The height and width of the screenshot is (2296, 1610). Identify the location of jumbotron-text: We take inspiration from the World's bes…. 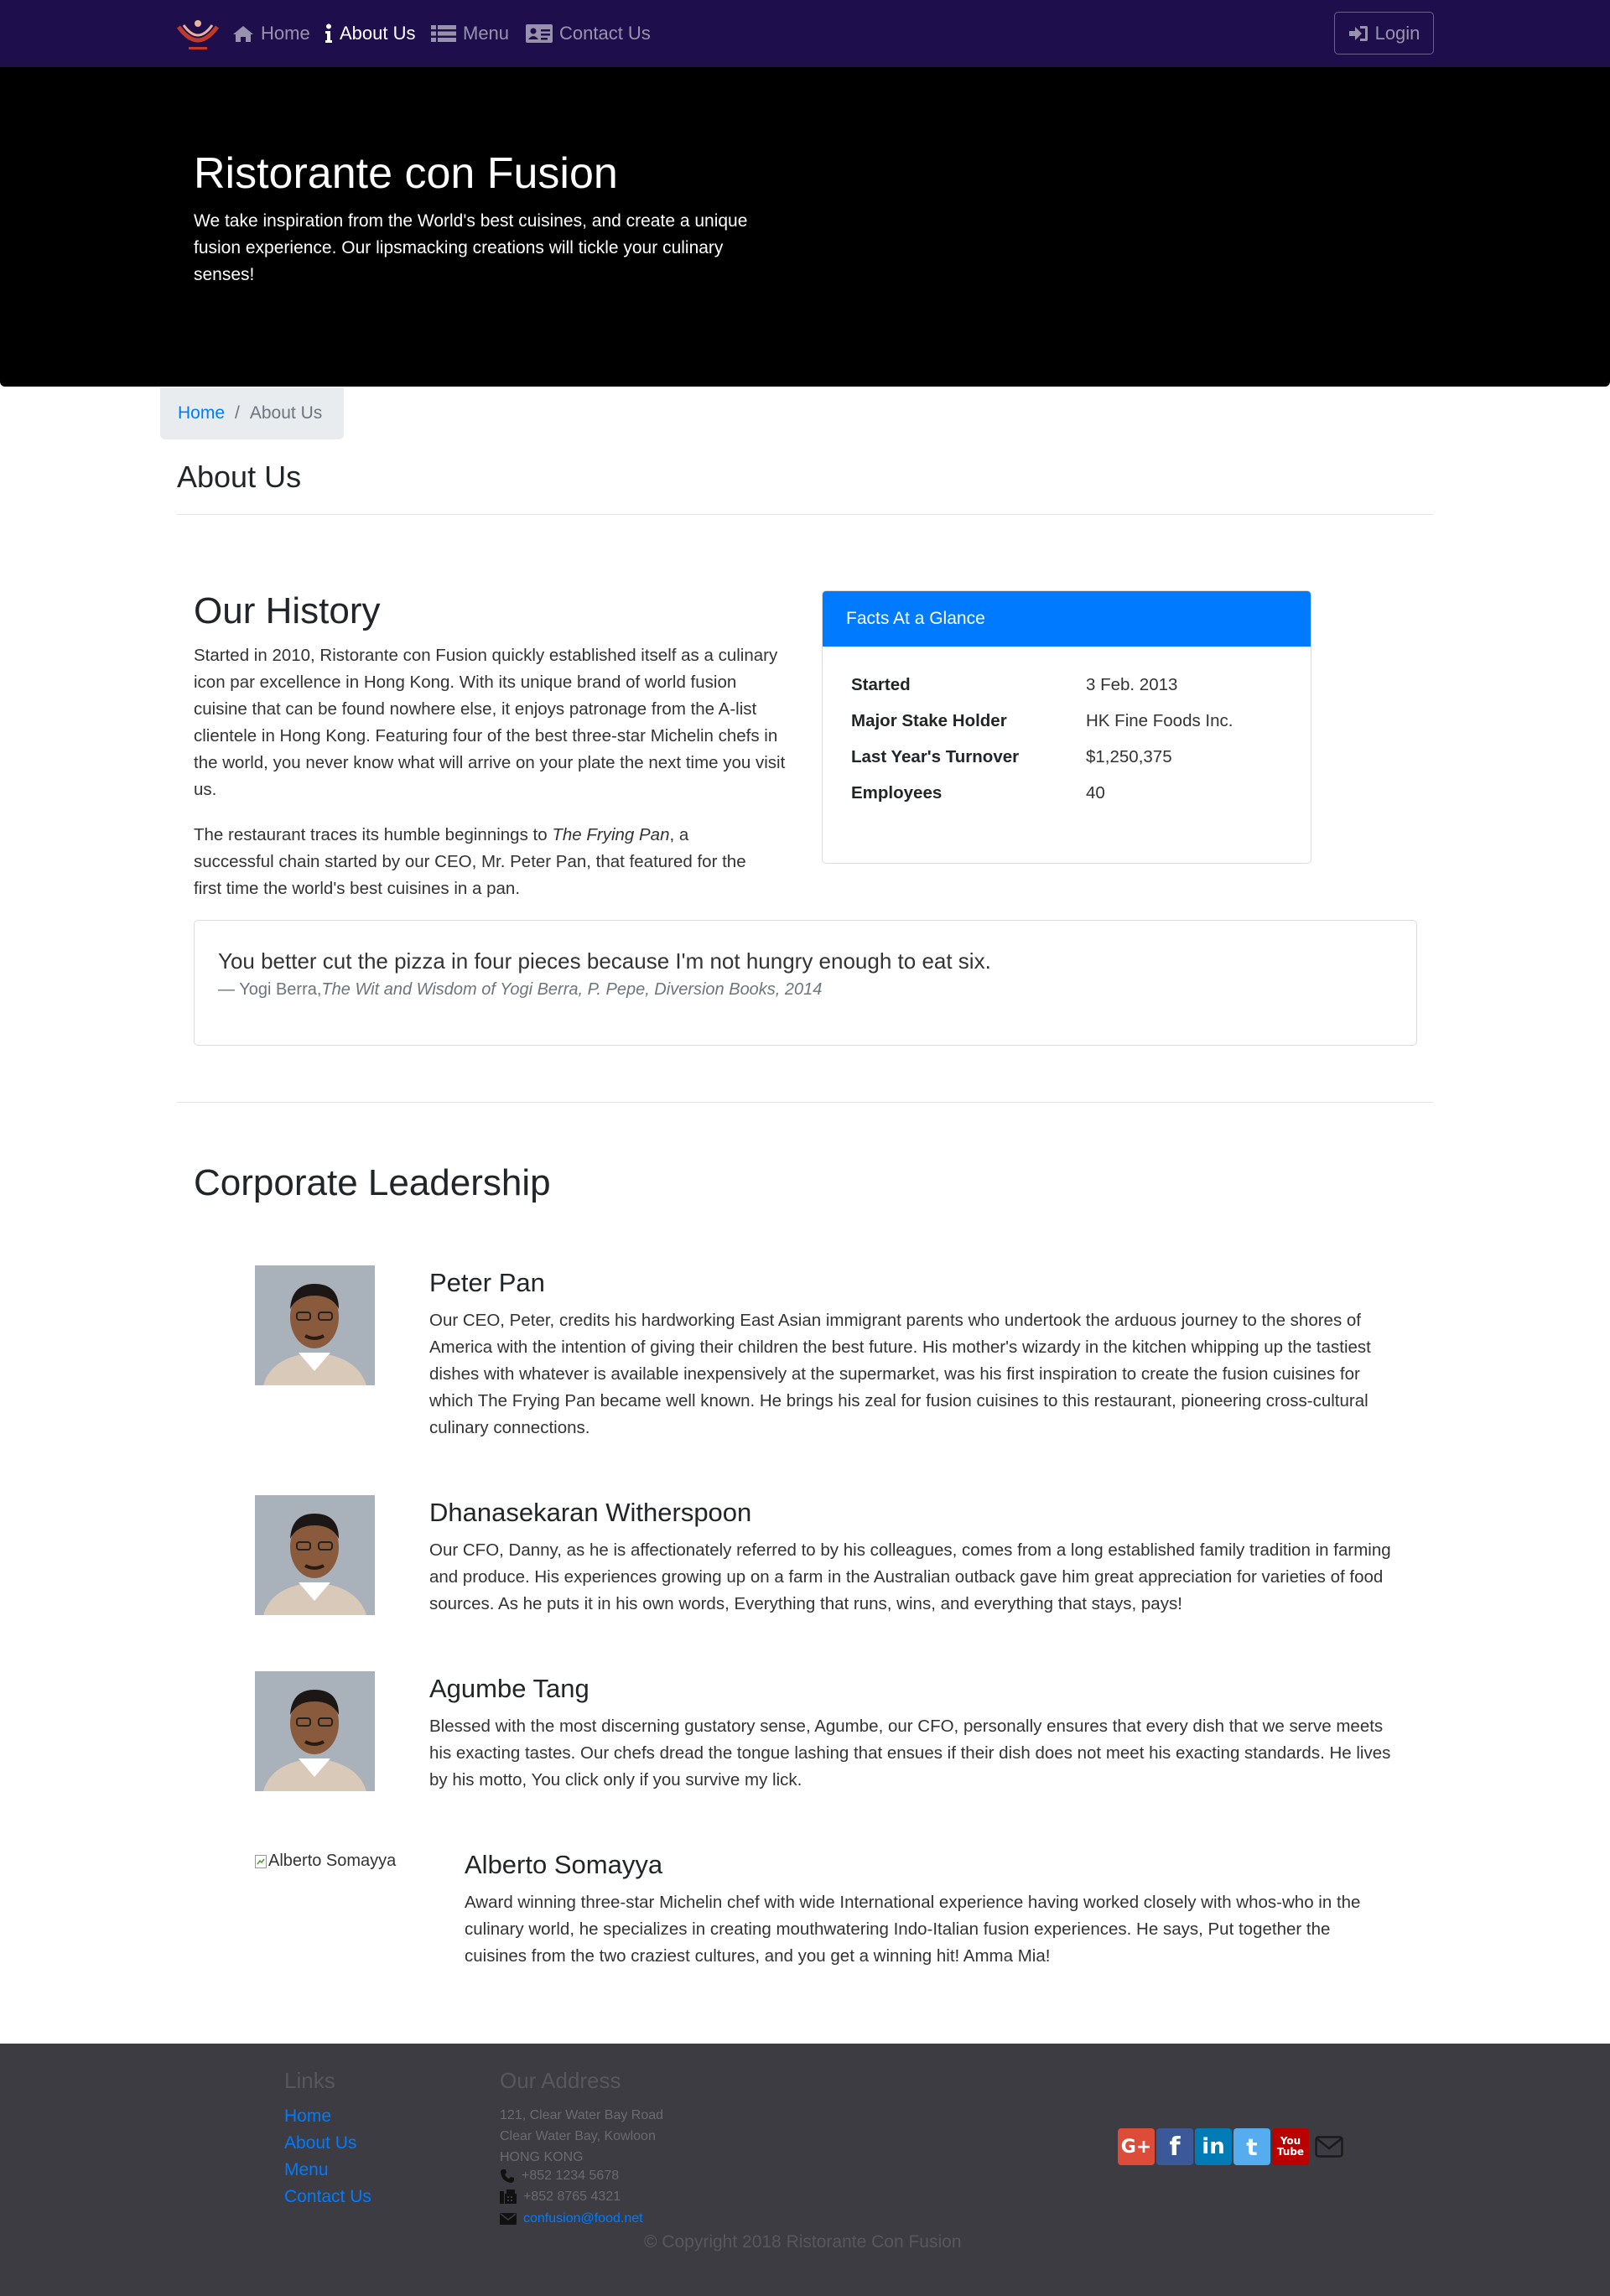
(471, 247).